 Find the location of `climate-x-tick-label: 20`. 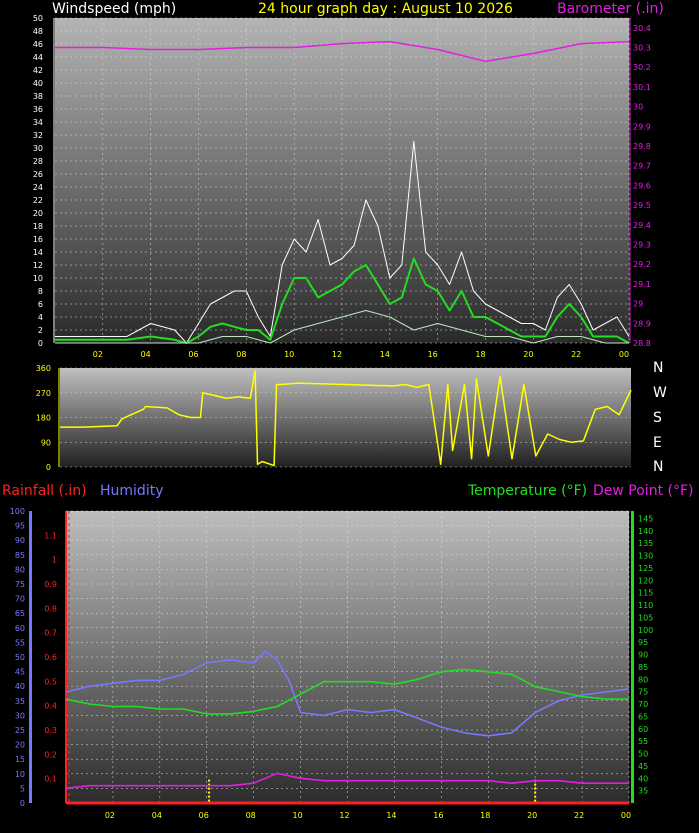

climate-x-tick-label: 20 is located at coordinates (532, 815).